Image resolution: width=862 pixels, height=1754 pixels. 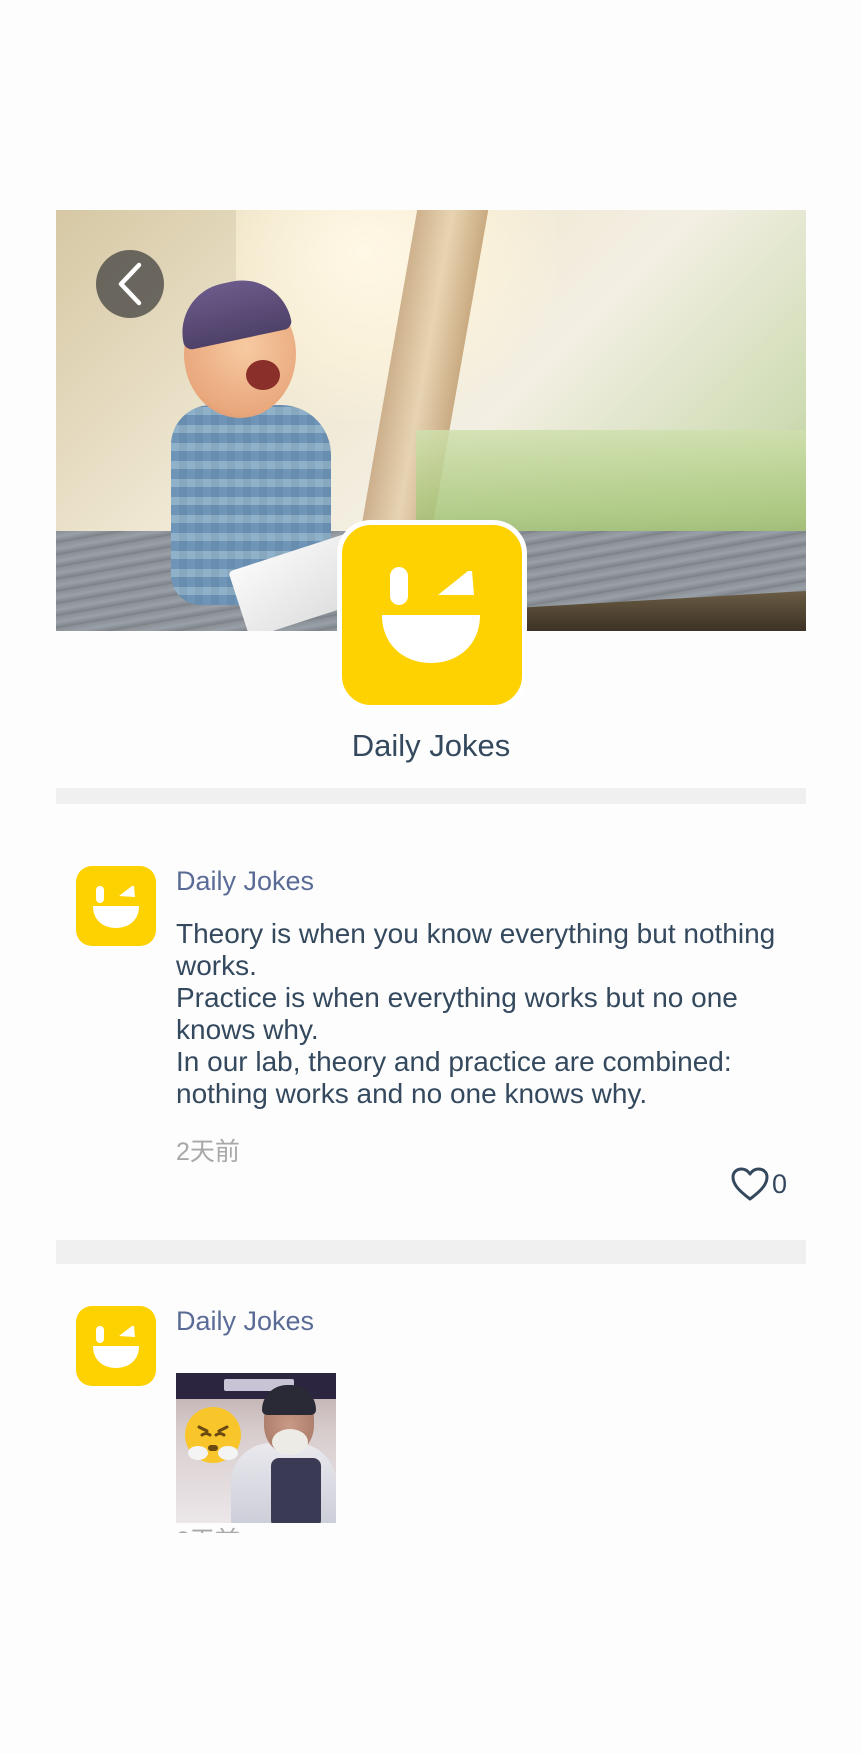 I want to click on like-button: 0, so click(x=758, y=1184).